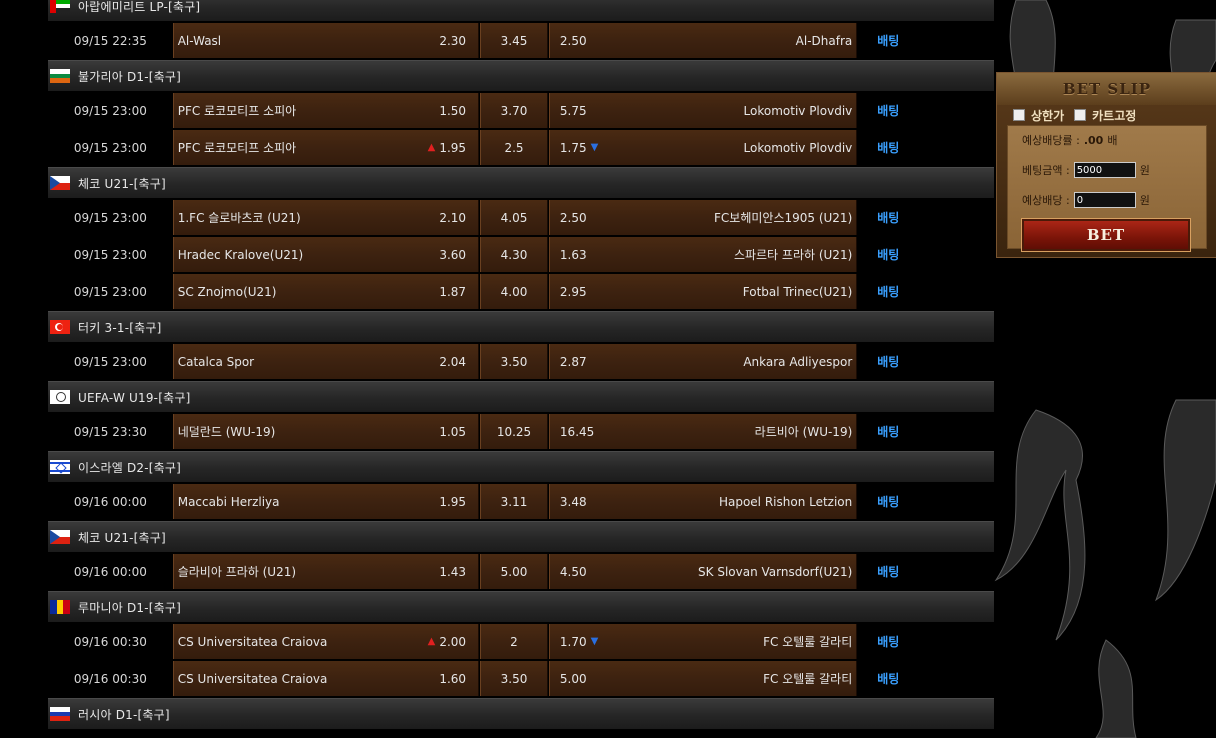 The width and height of the screenshot is (1216, 738). I want to click on away-odds-cell: 2.87 Ankara Adliyespor, so click(703, 361).